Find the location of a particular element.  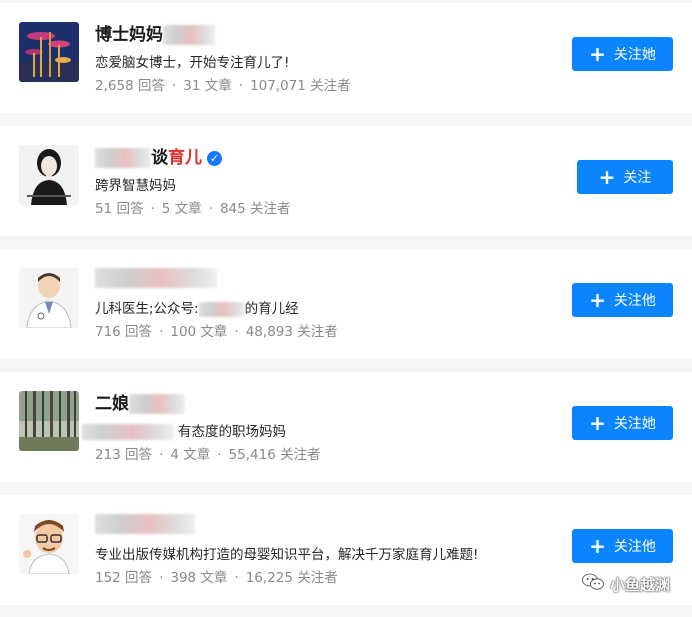

follow-button-label: 关注 is located at coordinates (637, 178).